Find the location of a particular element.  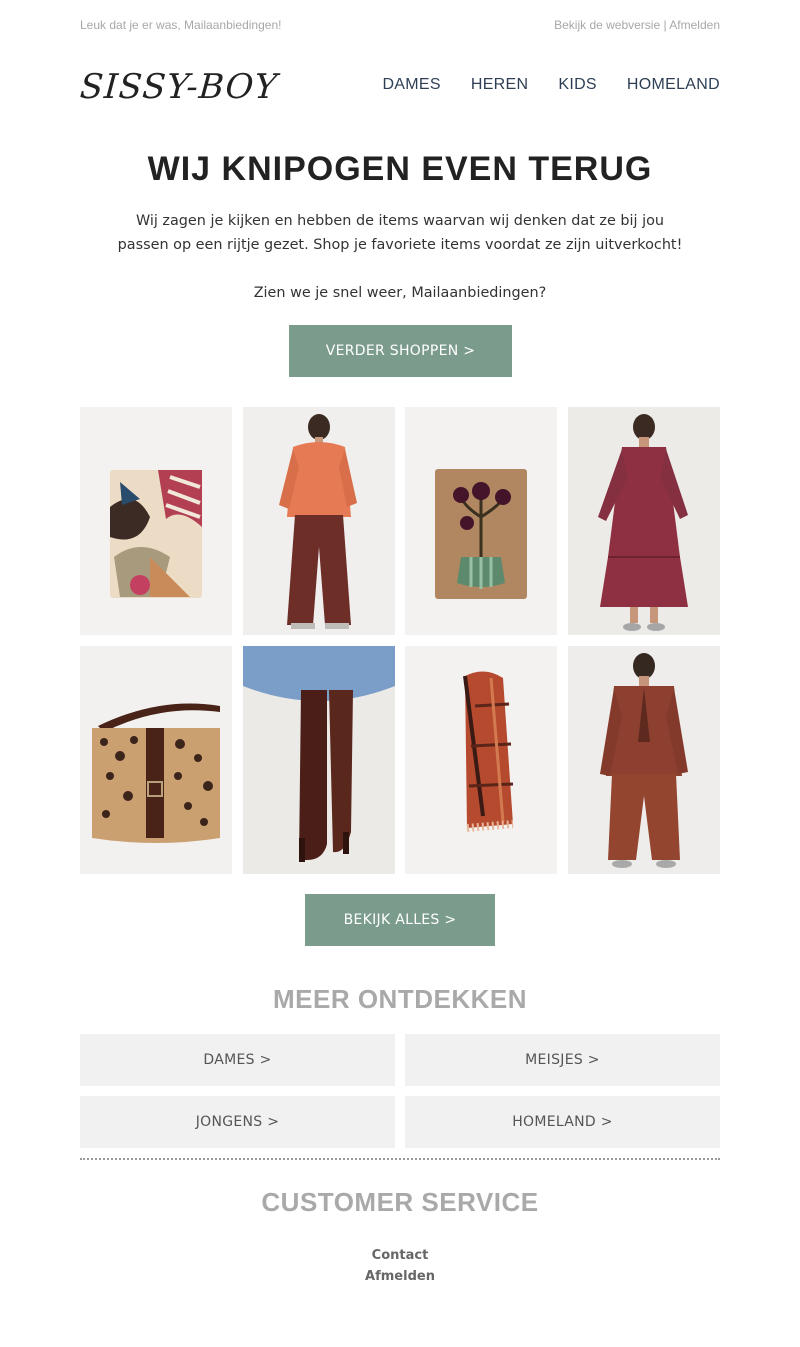

brown-suit-image is located at coordinates (644, 760).